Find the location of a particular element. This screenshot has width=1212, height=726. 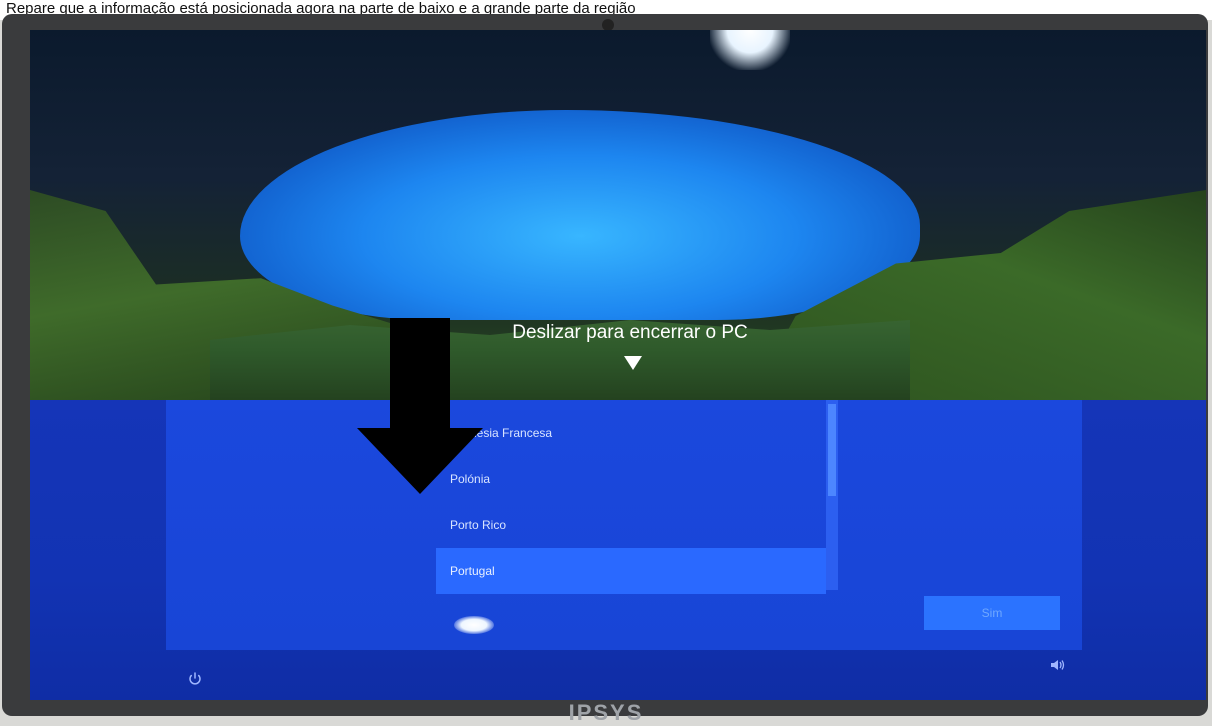

slide-to-shutdown-text: Deslizar para encerrar o PC is located at coordinates (630, 333).